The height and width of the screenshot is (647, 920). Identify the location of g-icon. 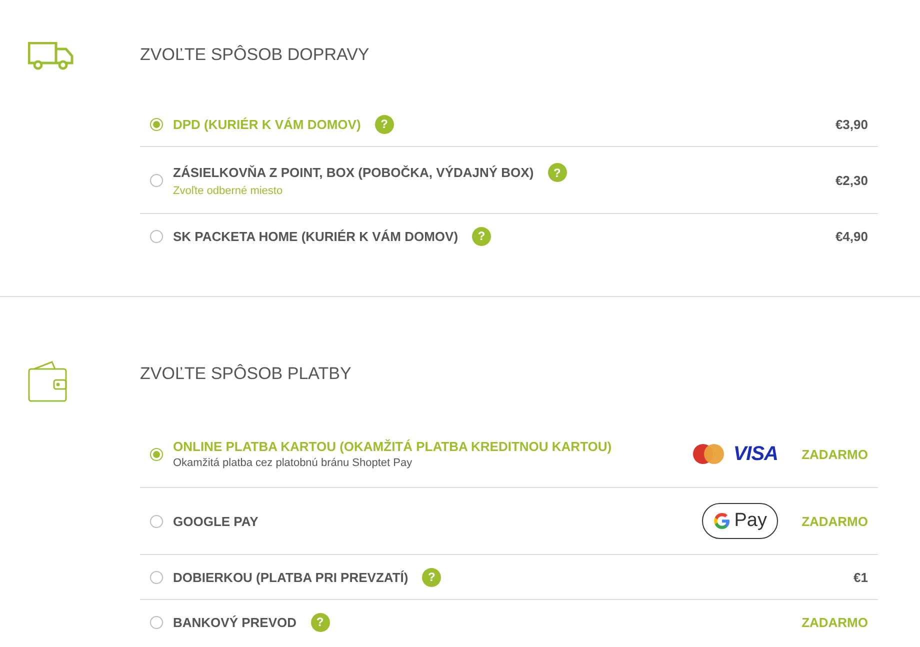
(722, 521).